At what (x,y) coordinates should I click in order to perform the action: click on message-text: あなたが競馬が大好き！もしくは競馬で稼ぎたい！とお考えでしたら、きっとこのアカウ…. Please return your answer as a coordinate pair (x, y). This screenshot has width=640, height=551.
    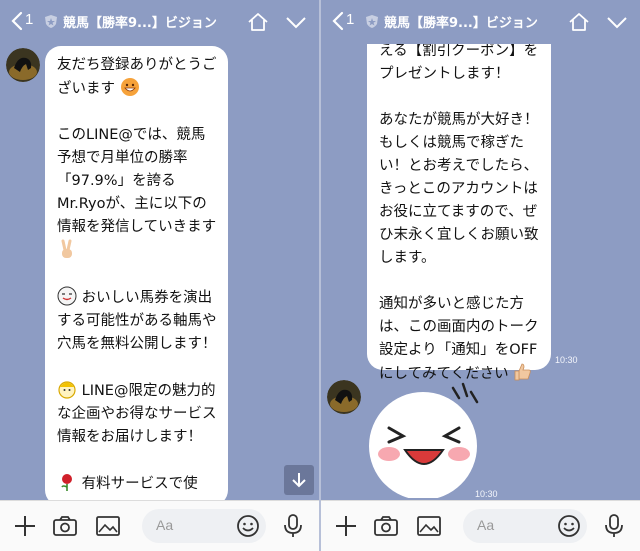
    Looking at the image, I should click on (459, 189).